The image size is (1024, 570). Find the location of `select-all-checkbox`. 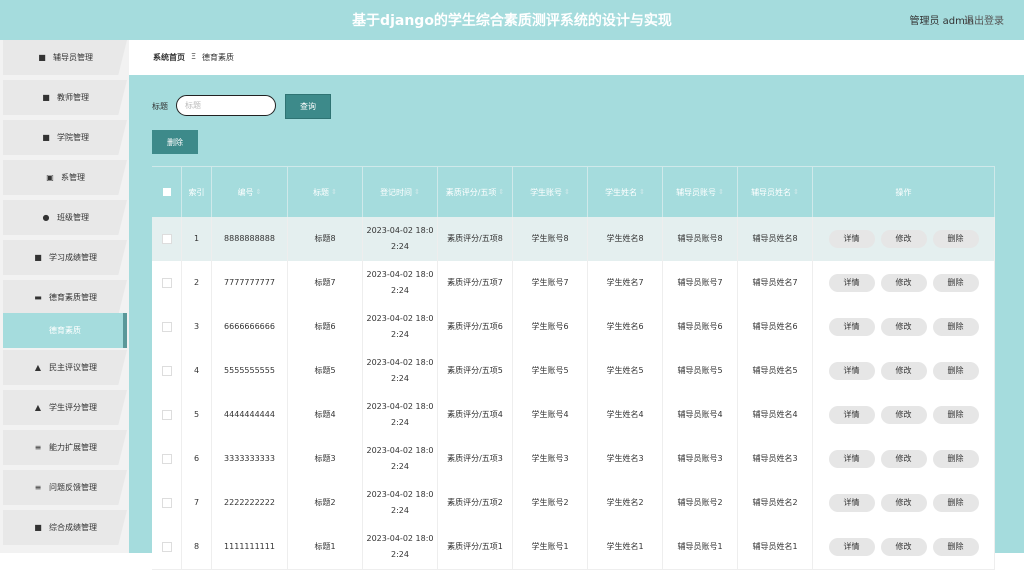

select-all-checkbox is located at coordinates (167, 192).